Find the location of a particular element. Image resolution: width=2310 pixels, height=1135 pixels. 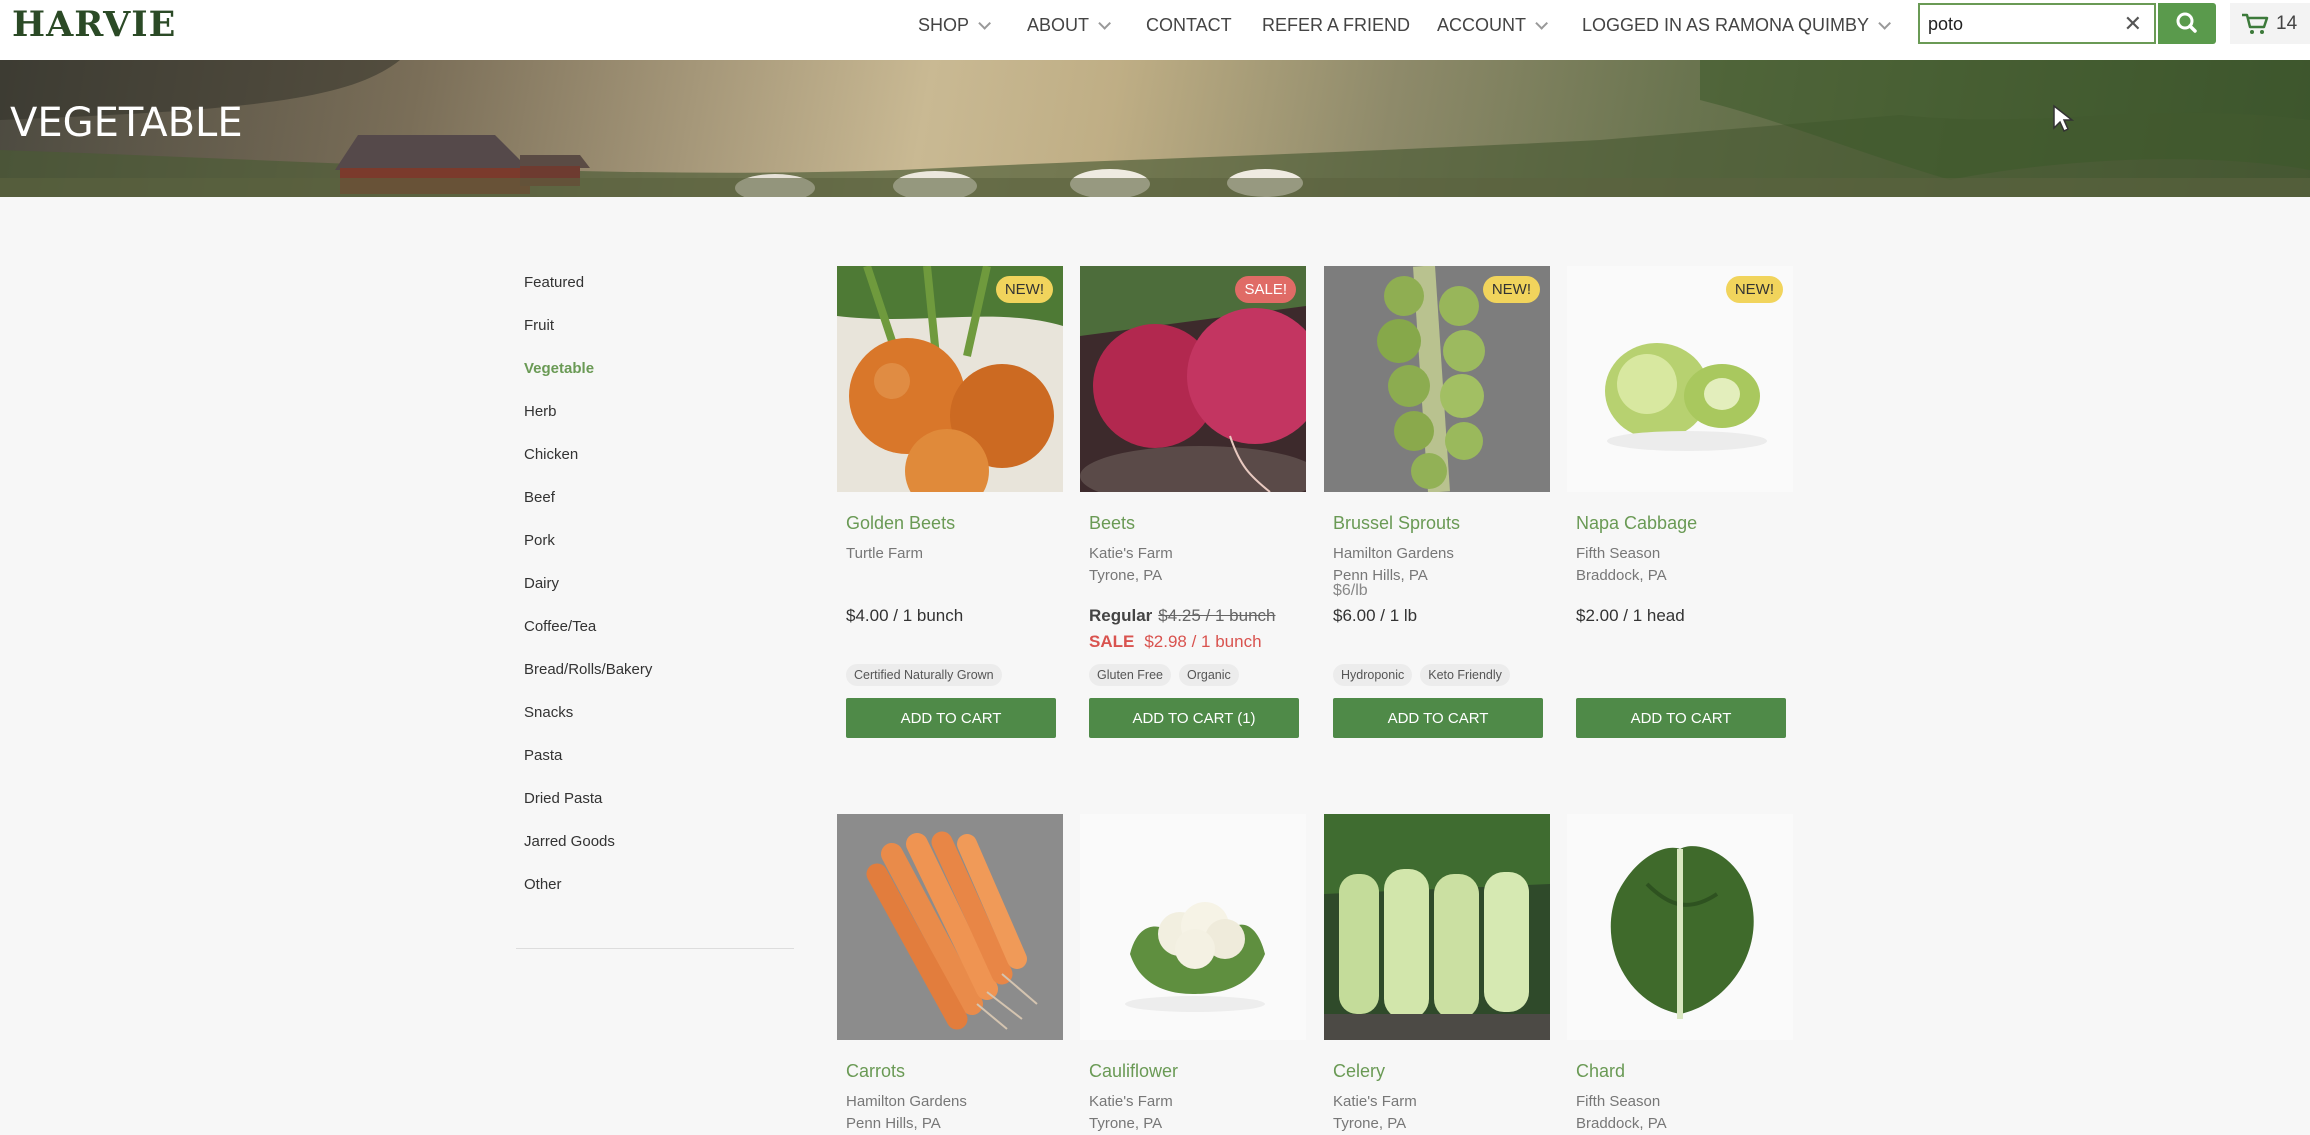

nav-about-label: ABOUT is located at coordinates (1058, 24).